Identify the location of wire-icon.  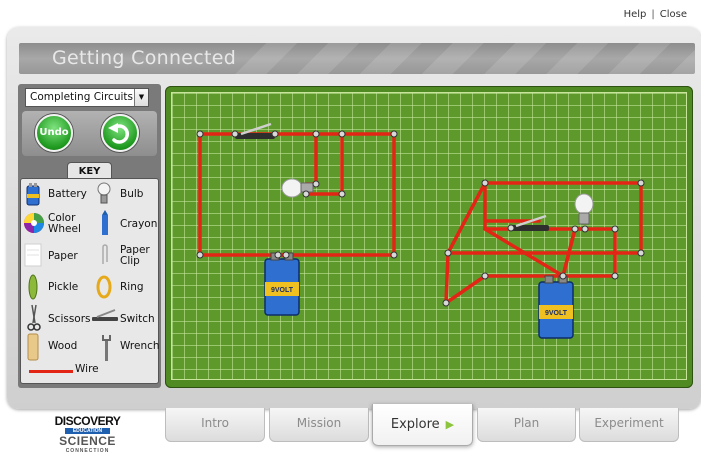
(51, 371).